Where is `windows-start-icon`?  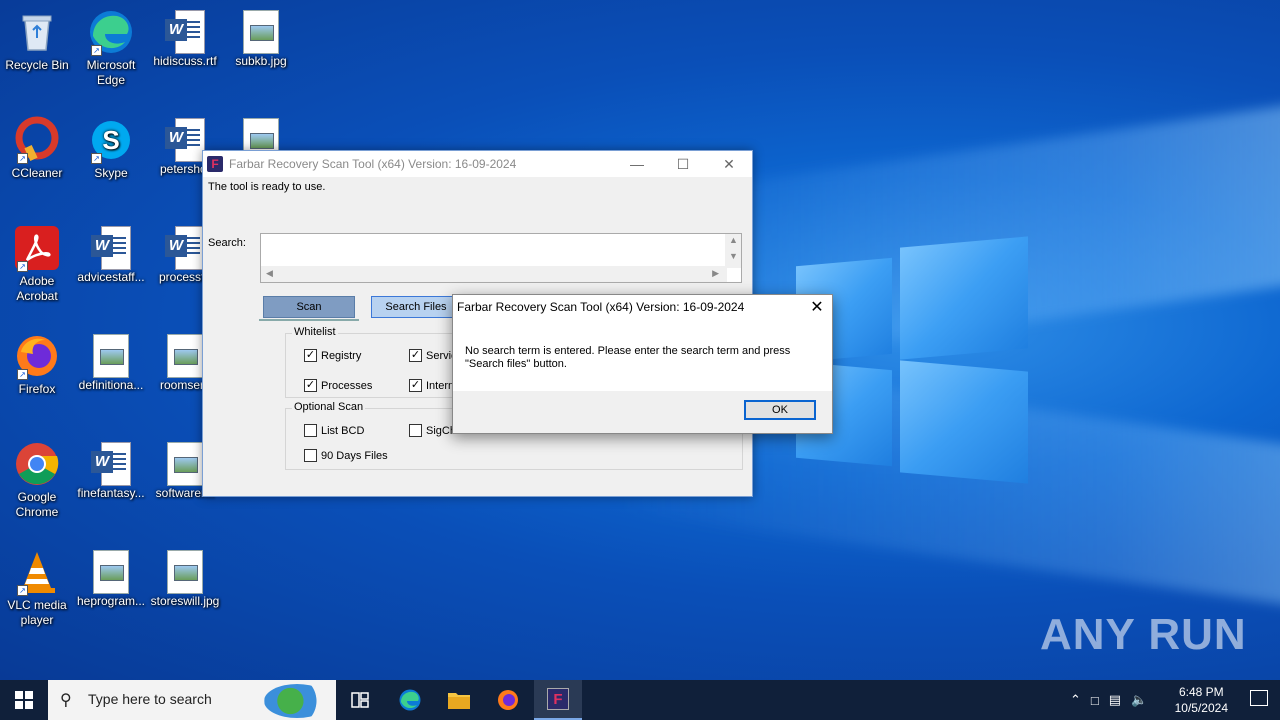
windows-start-icon is located at coordinates (24, 700).